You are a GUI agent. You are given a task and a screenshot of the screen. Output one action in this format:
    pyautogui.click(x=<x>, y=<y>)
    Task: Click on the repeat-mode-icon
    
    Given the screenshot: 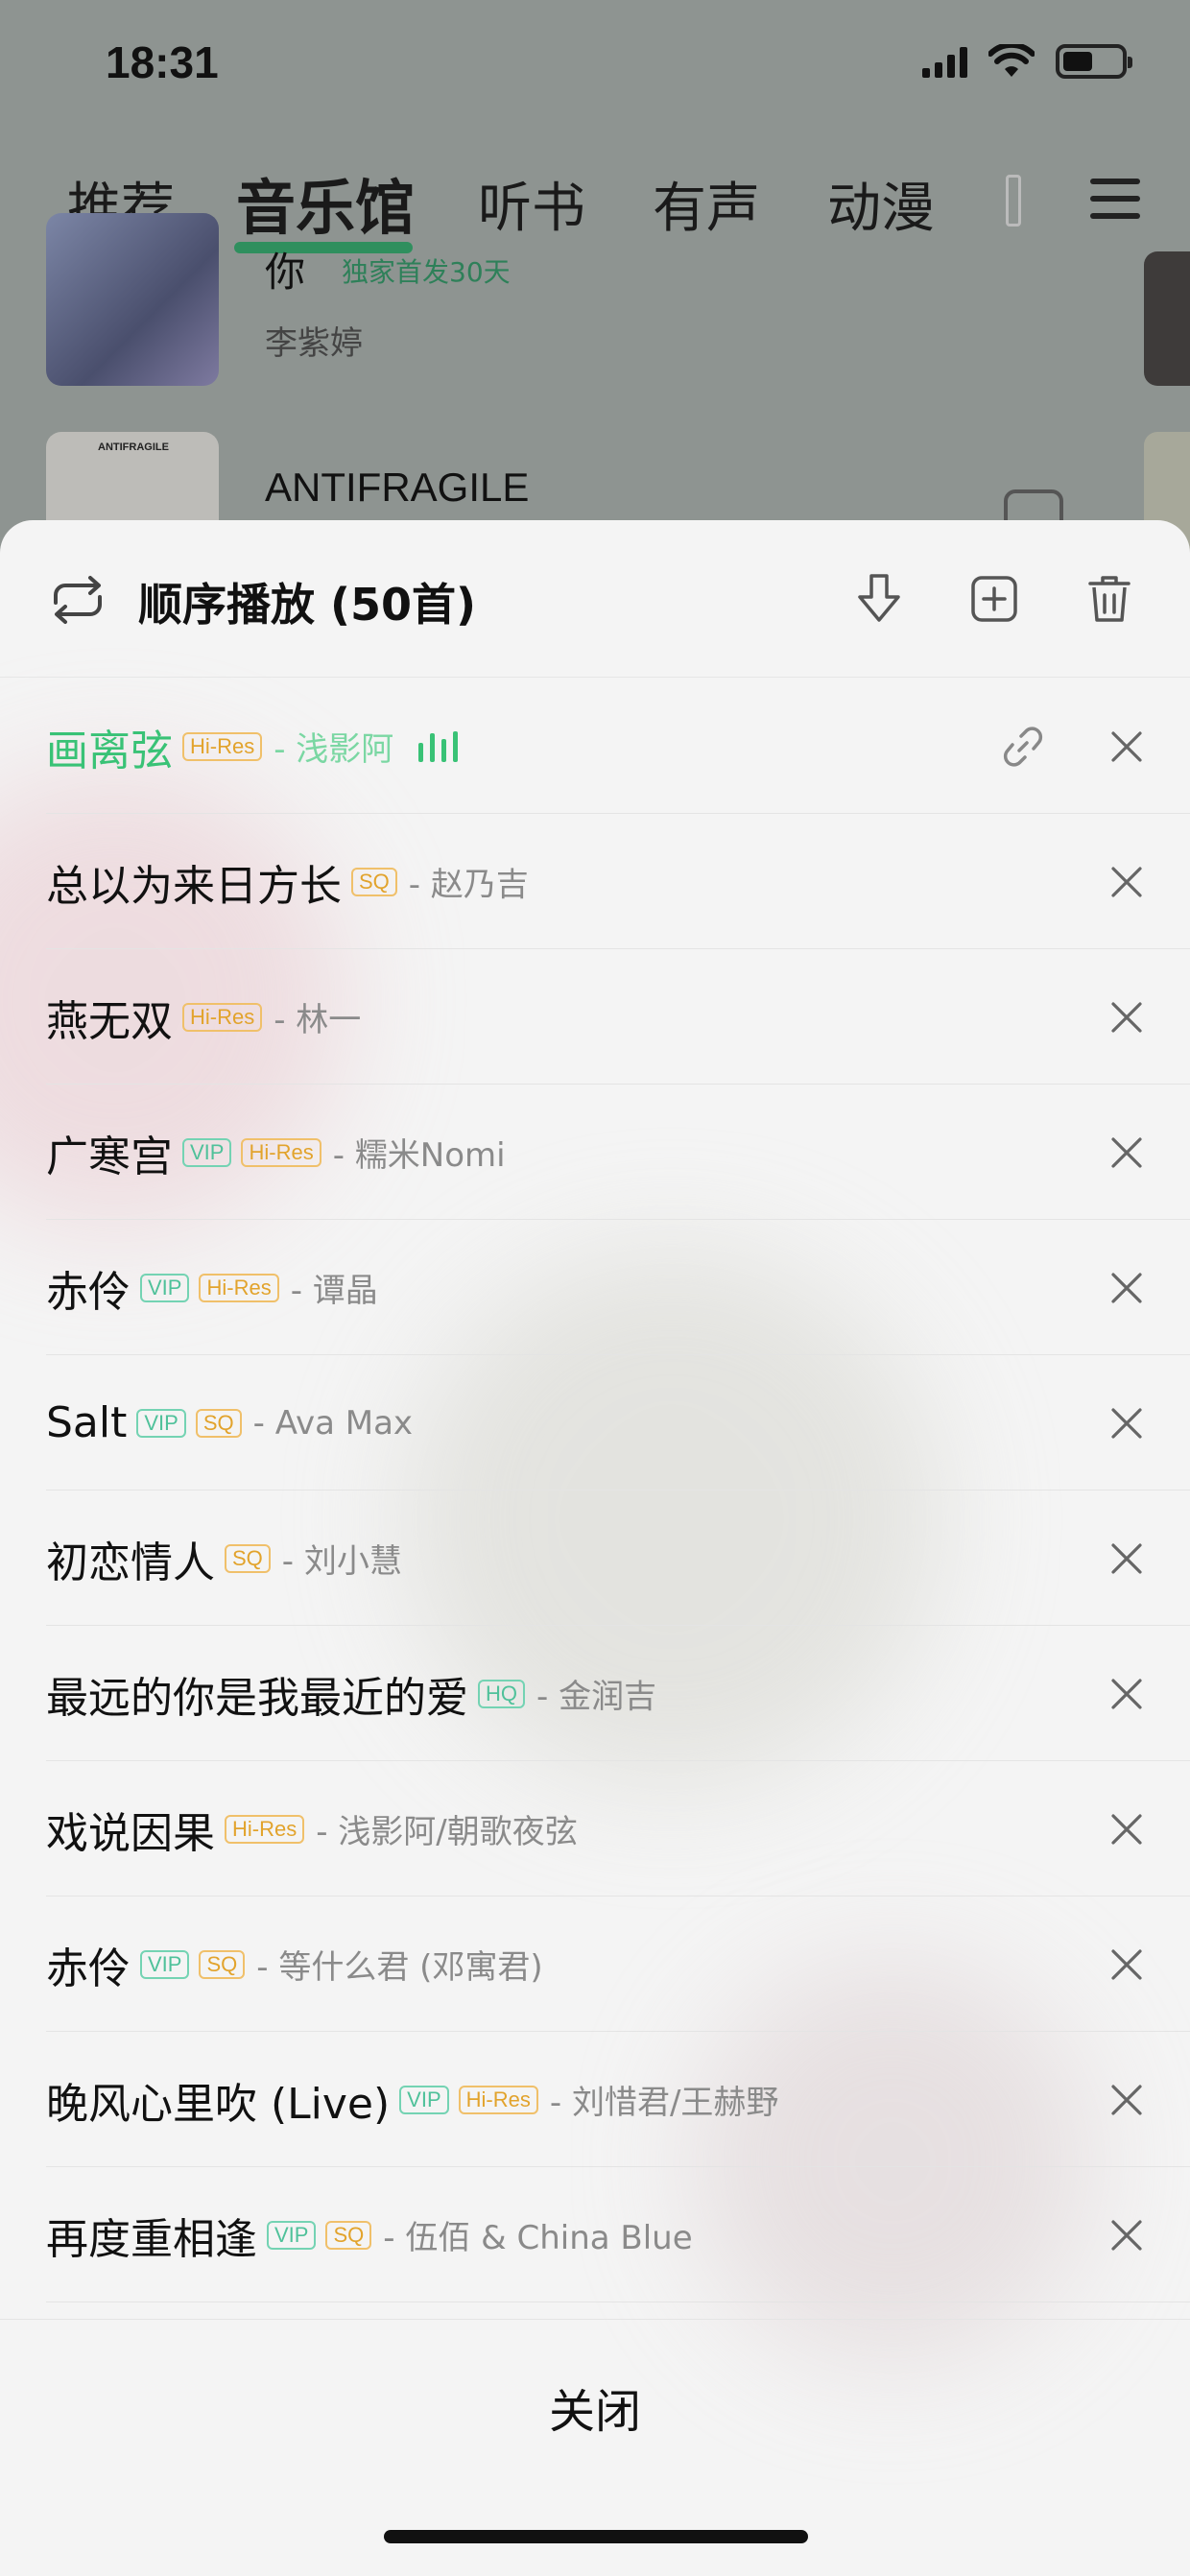 What is the action you would take?
    pyautogui.click(x=78, y=600)
    